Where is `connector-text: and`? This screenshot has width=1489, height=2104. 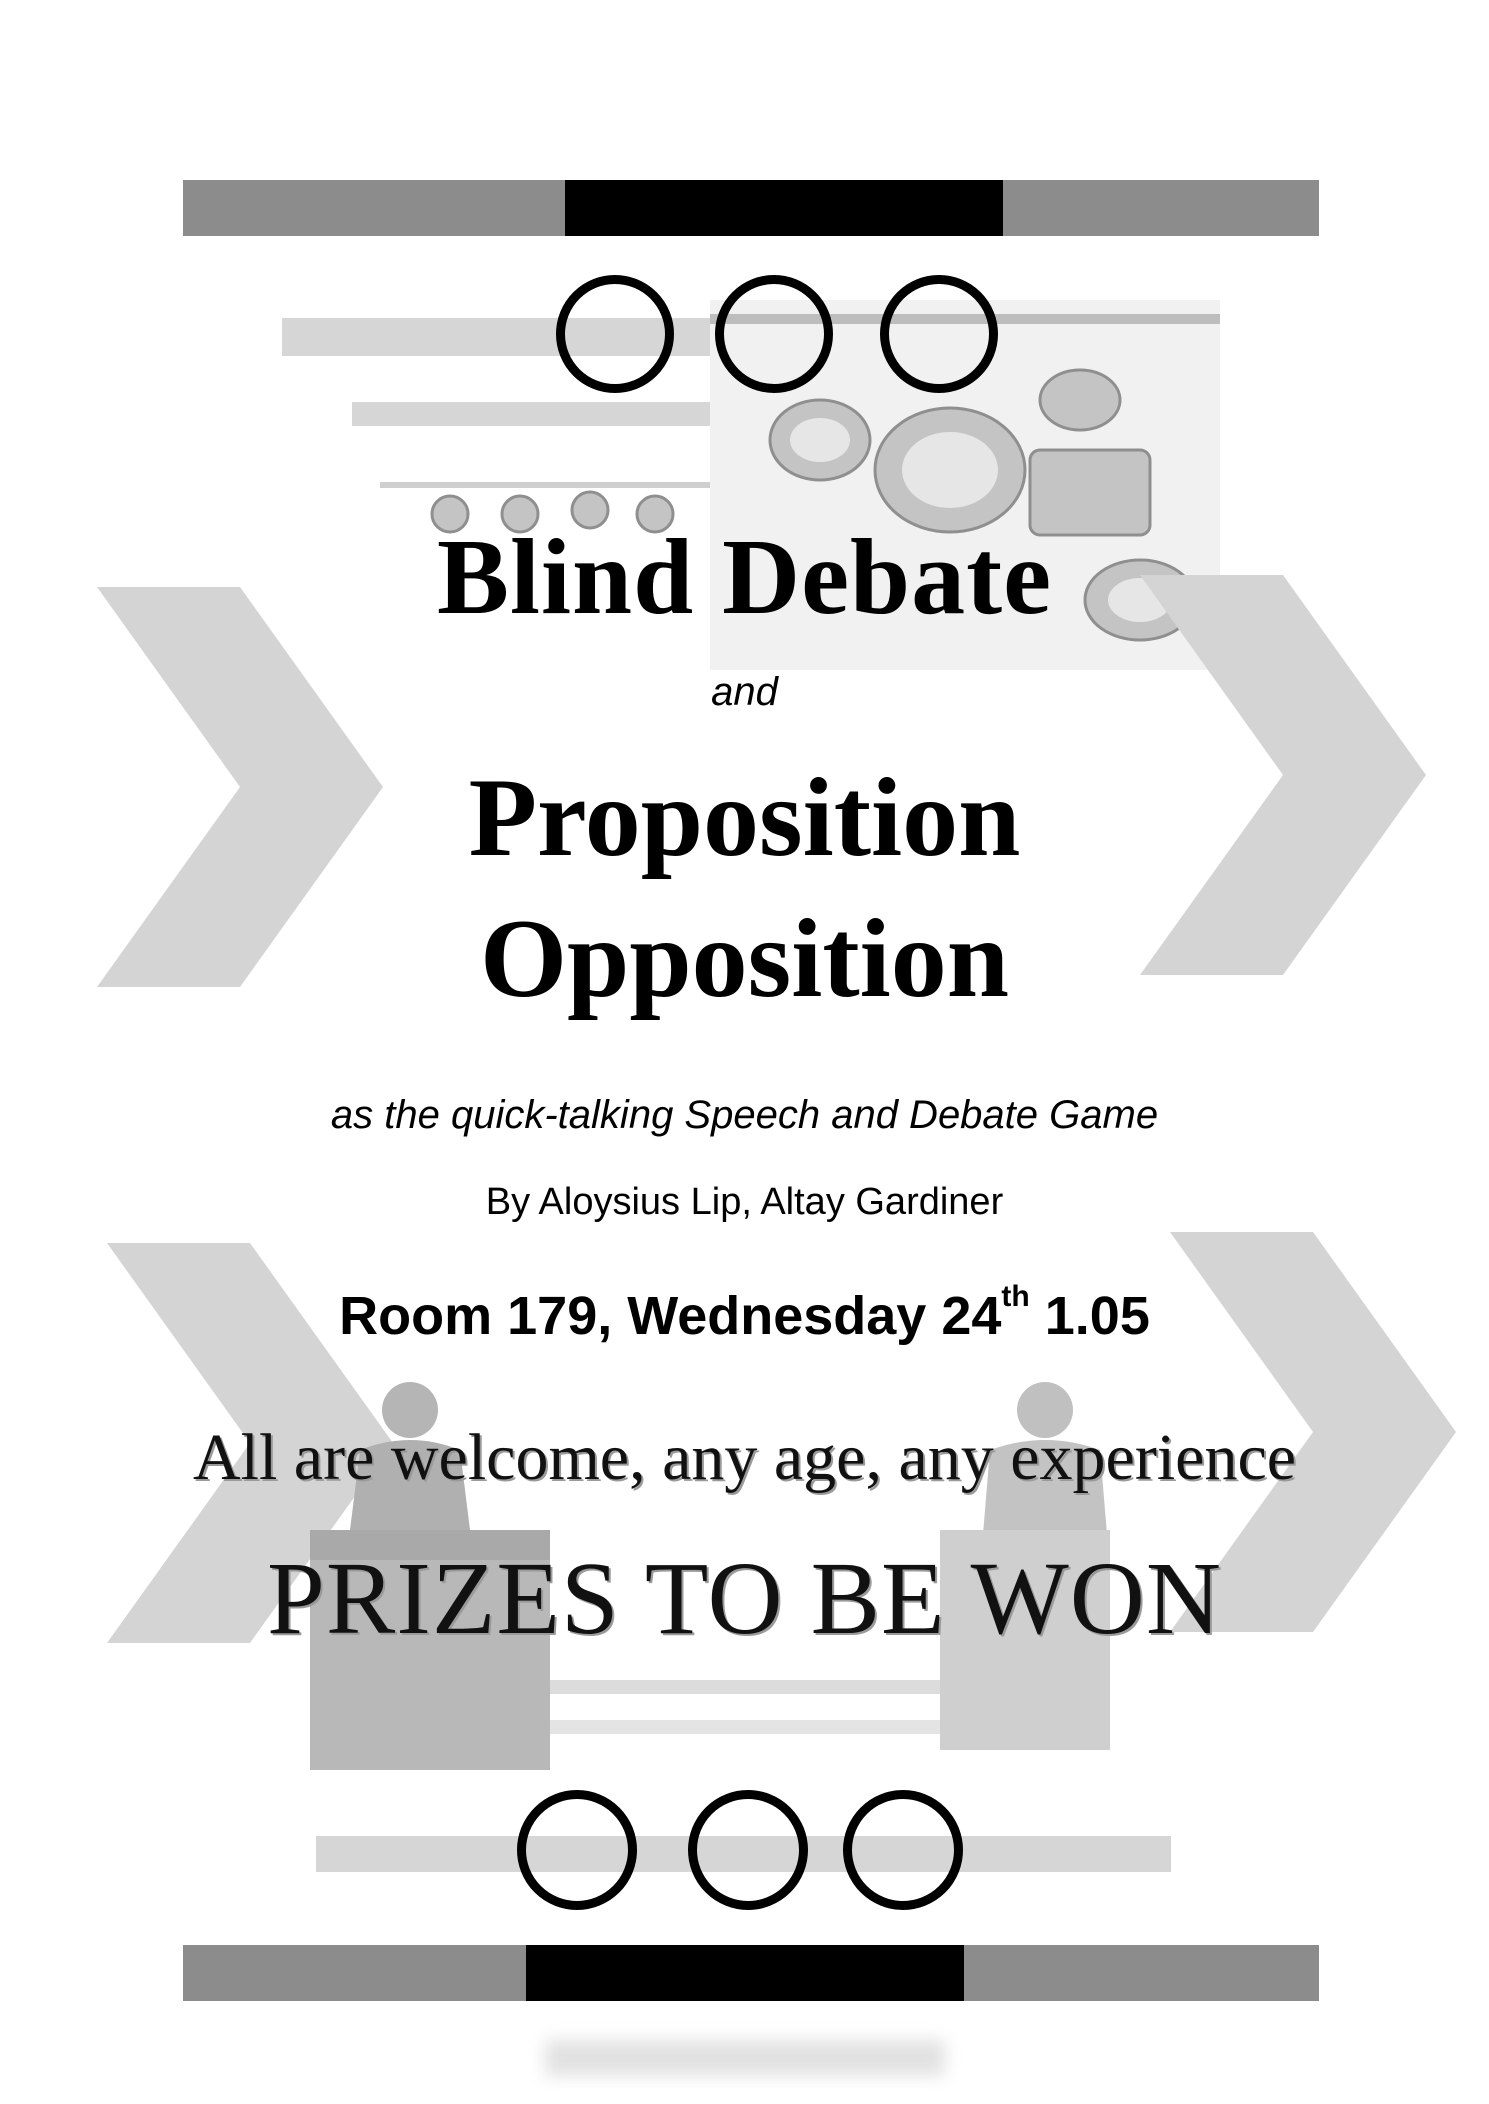
connector-text: and is located at coordinates (744, 692).